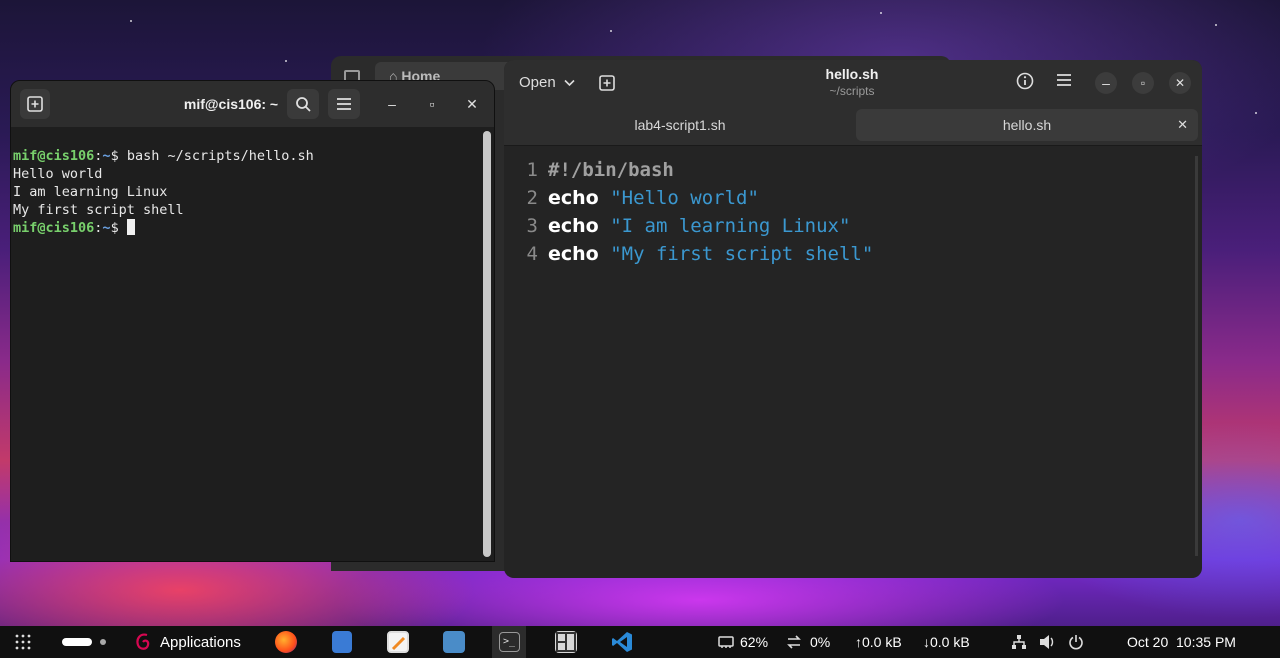 The height and width of the screenshot is (658, 1280). What do you see at coordinates (926, 642) in the screenshot?
I see `arrow-down-icon: ↓` at bounding box center [926, 642].